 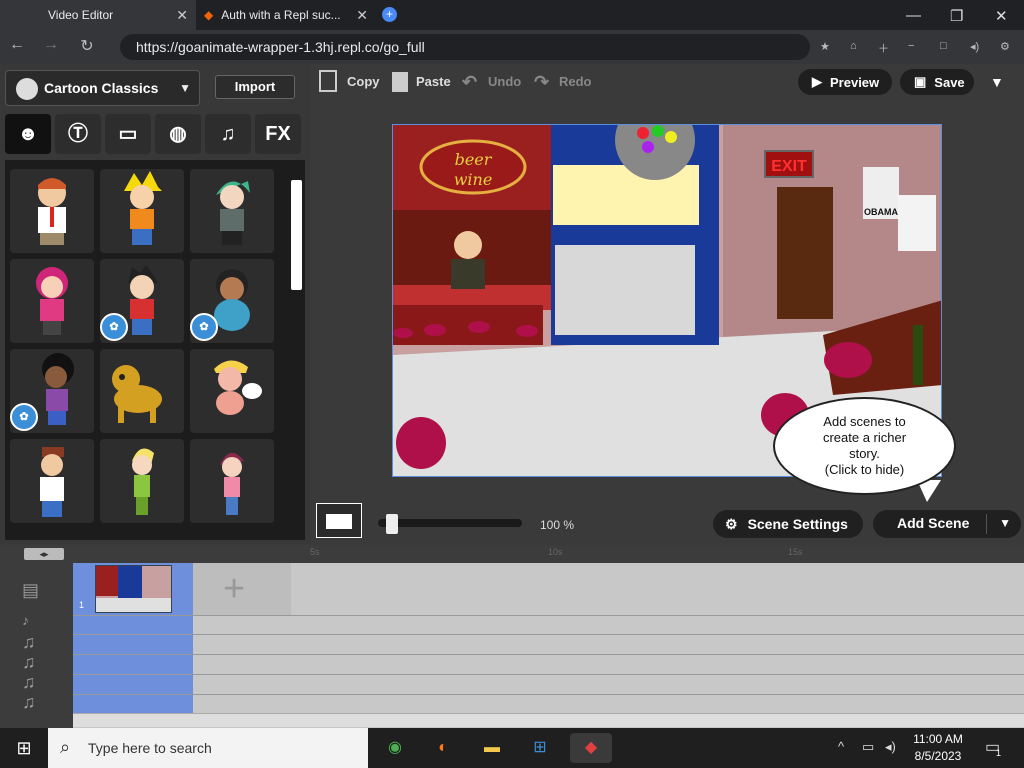 I want to click on clock-date: 8/5/2023, so click(x=938, y=756).